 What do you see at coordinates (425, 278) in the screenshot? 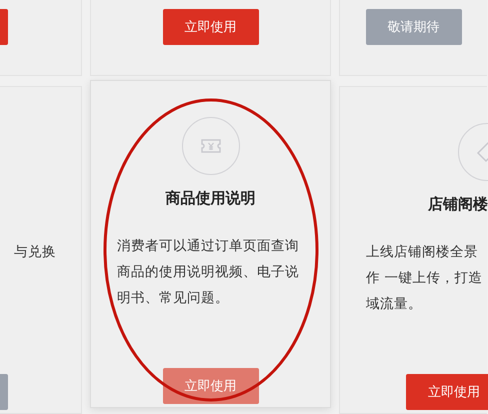
I see `description-line: 作 一键上传，打造` at bounding box center [425, 278].